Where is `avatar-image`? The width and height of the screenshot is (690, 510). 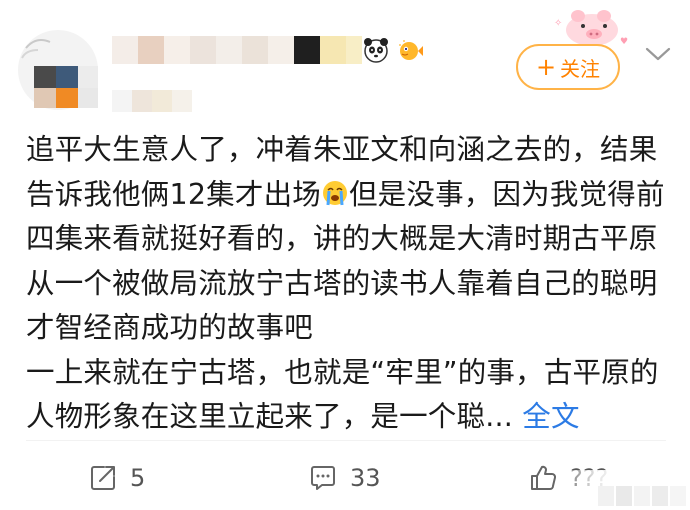
avatar-image is located at coordinates (58, 70).